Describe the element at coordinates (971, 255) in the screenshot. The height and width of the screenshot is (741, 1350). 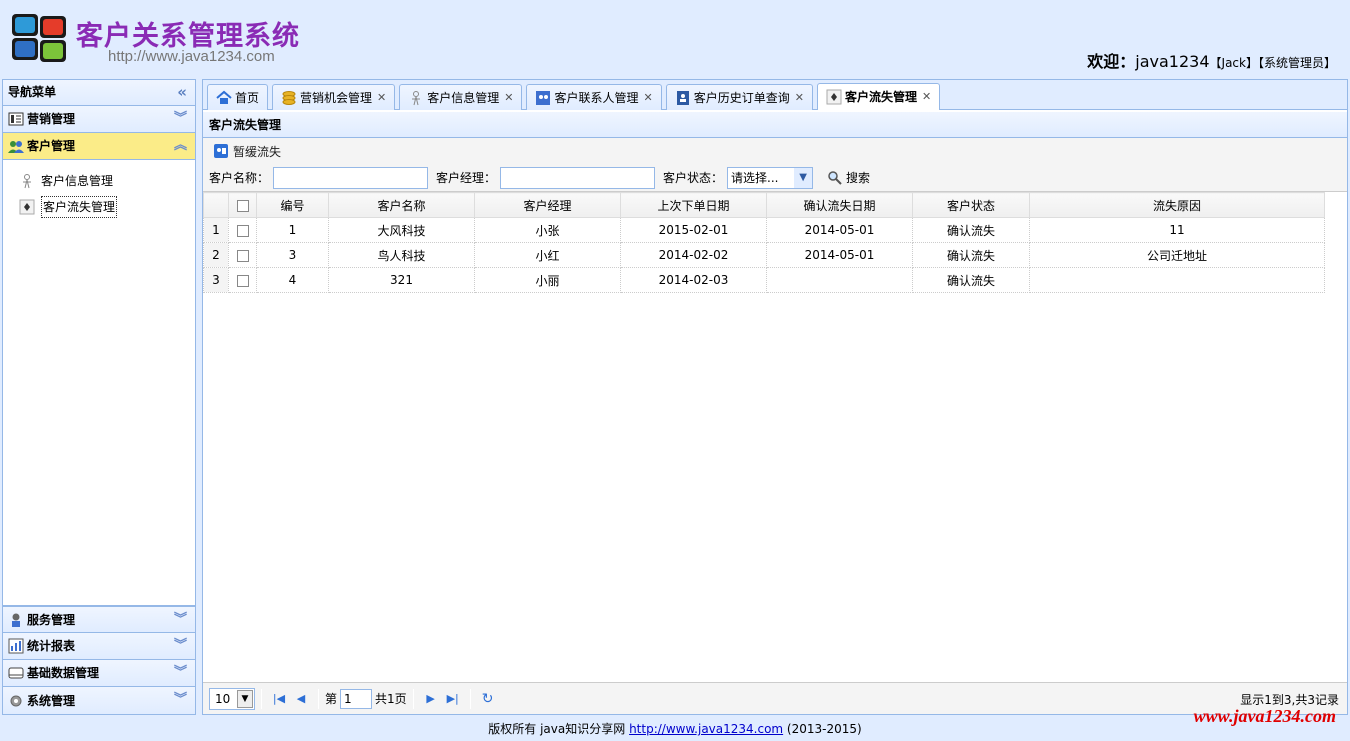
I see `cell-status: 确认流失` at that location.